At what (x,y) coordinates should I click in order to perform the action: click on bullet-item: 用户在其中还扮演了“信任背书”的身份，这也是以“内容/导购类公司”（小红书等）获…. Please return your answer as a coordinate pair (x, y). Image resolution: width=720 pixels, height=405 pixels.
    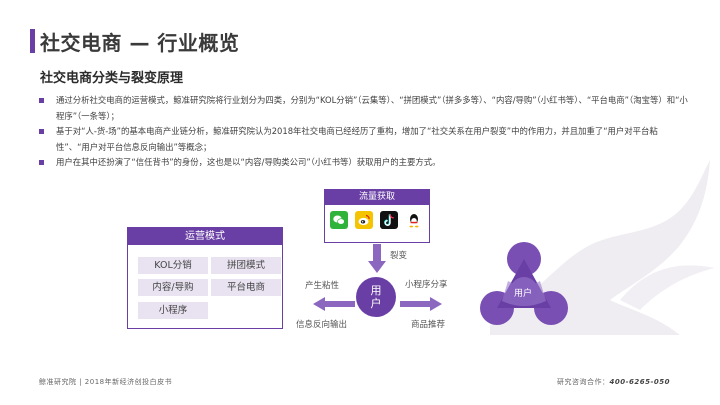
    Looking at the image, I should click on (364, 163).